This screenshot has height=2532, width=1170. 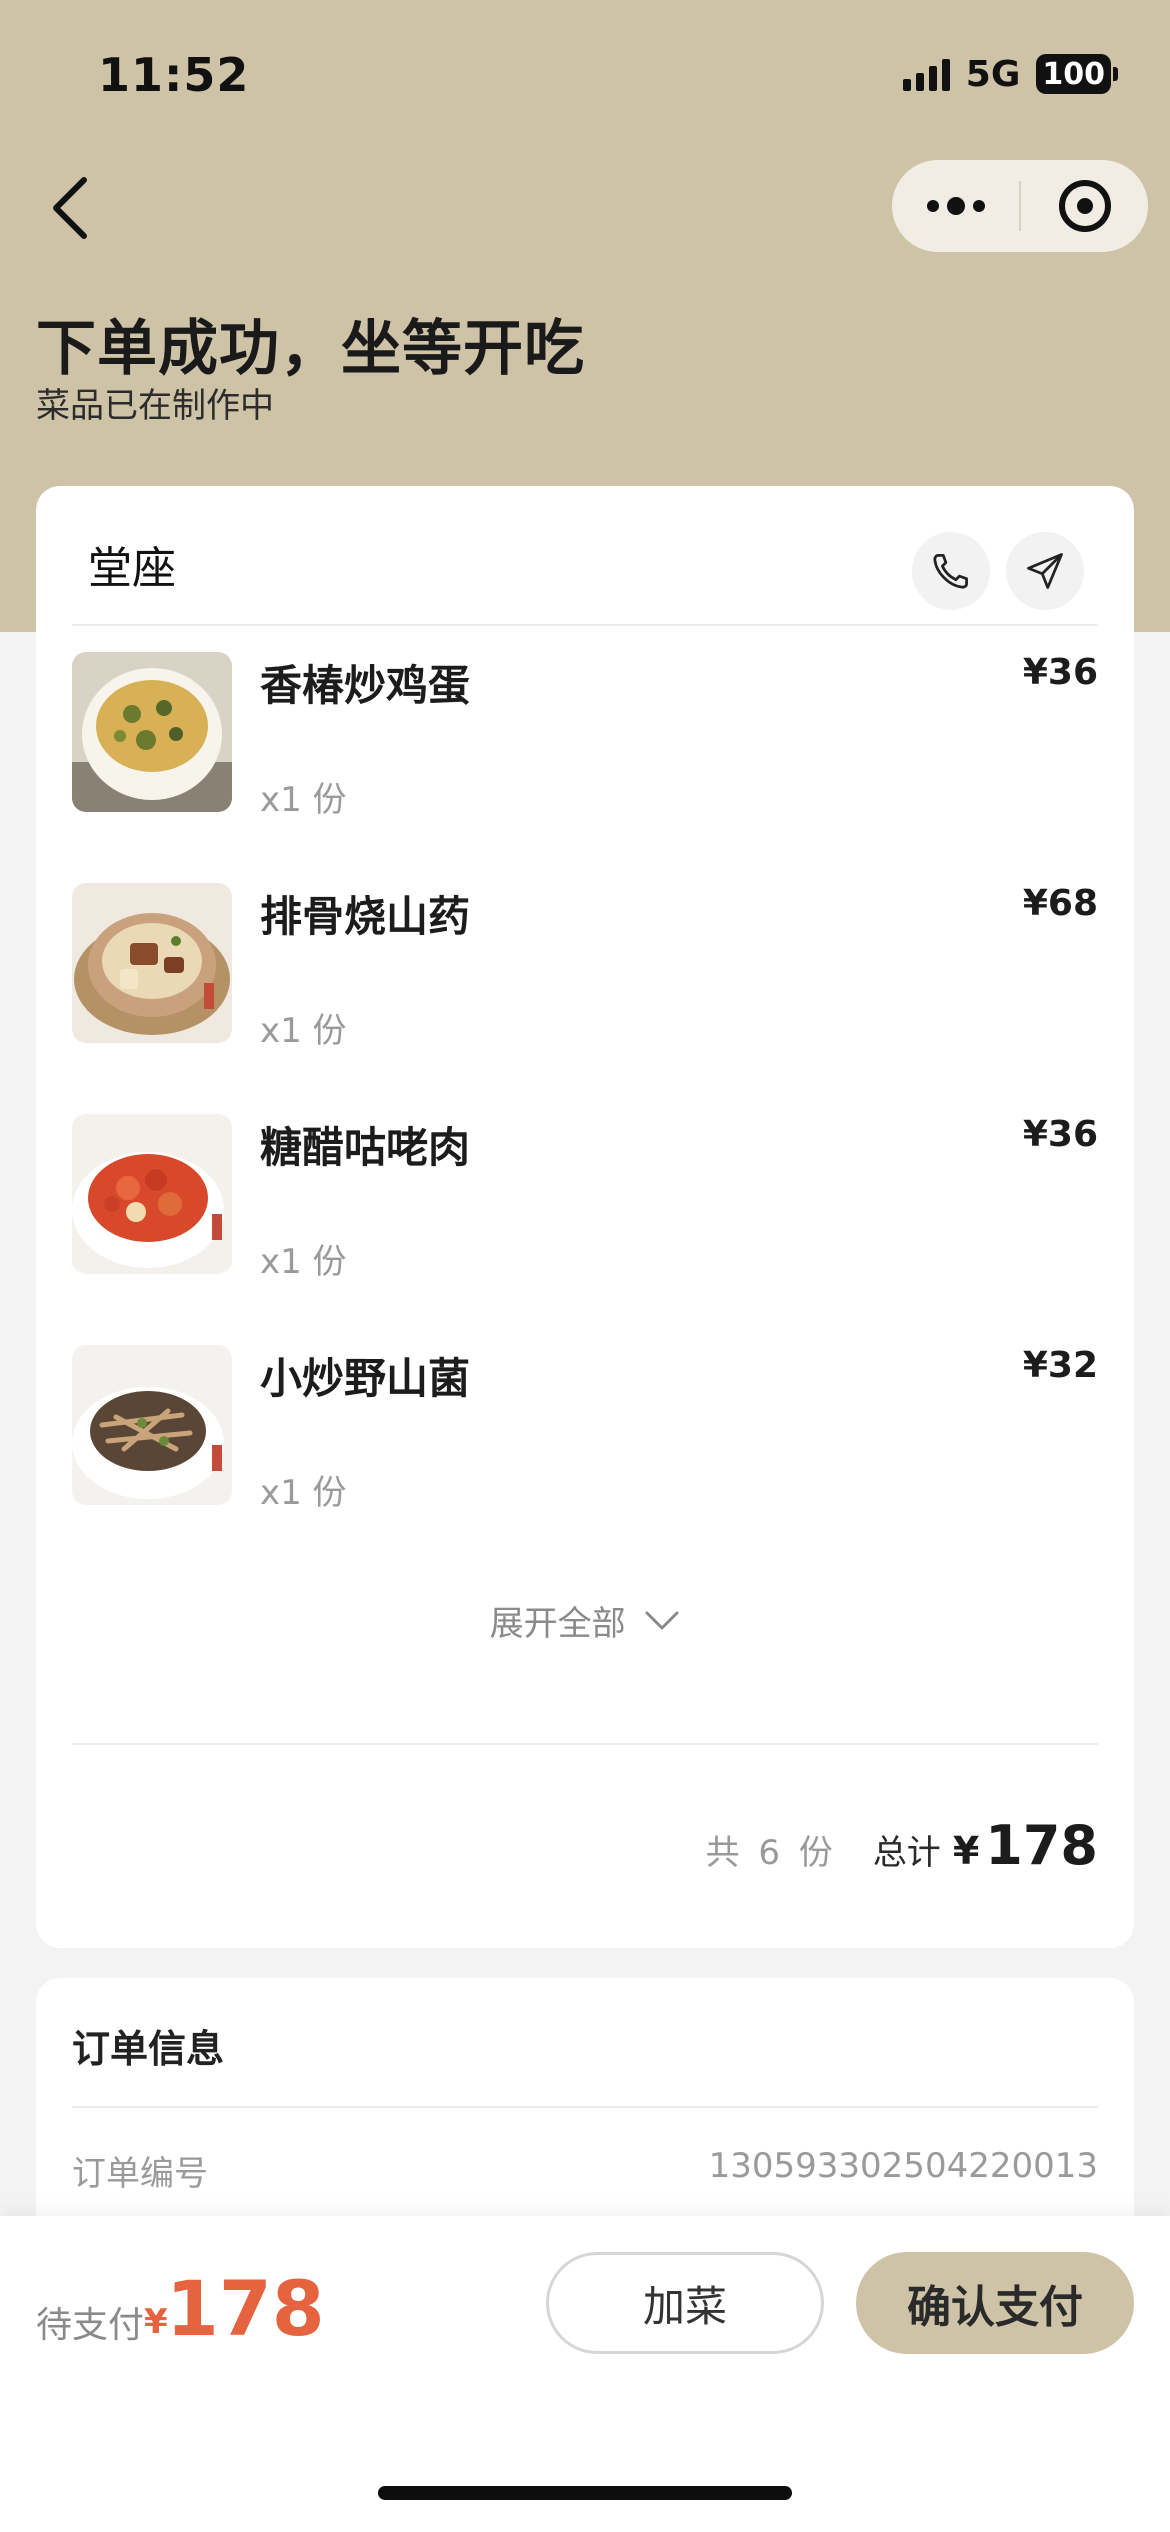 What do you see at coordinates (365, 1378) in the screenshot?
I see `dish-name: 小炒野山菌` at bounding box center [365, 1378].